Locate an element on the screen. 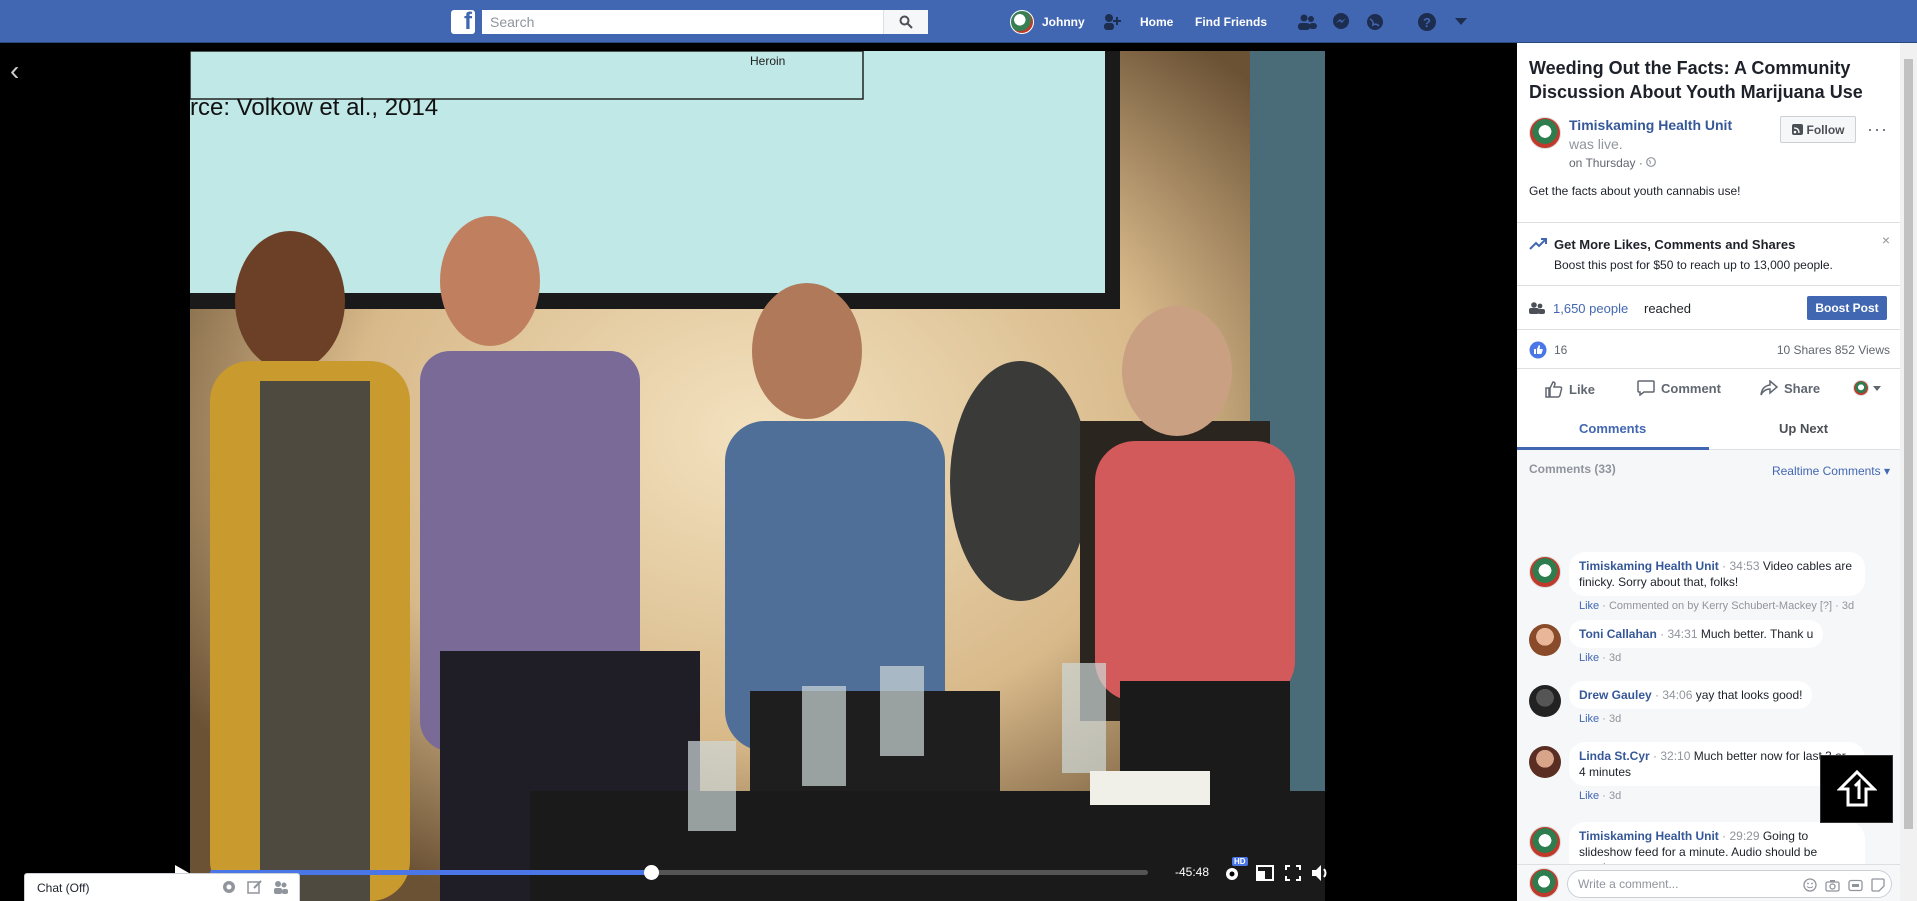 Image resolution: width=1917 pixels, height=901 pixels. comment-input-icons is located at coordinates (1844, 885).